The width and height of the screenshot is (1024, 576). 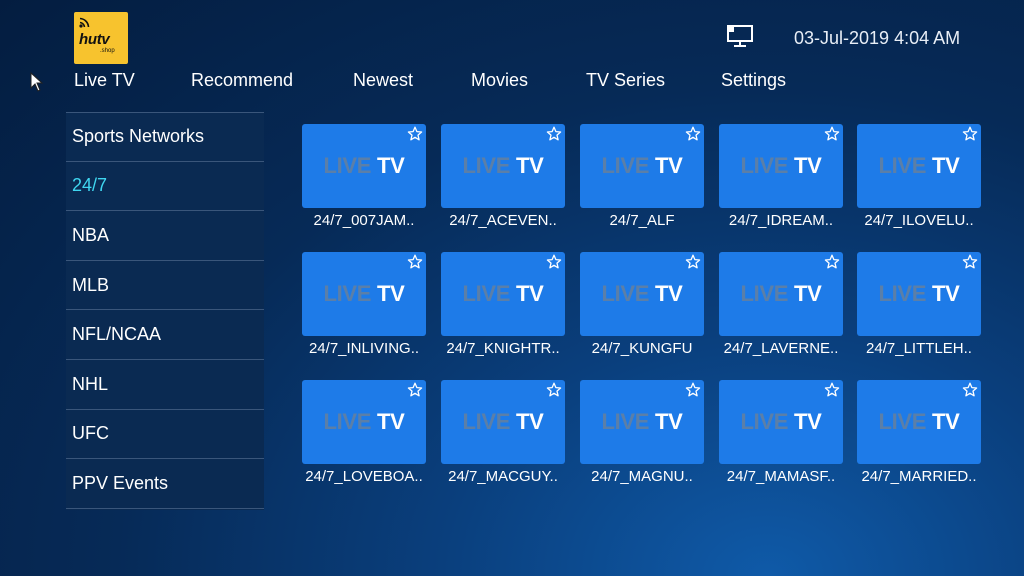 What do you see at coordinates (781, 220) in the screenshot?
I see `channel-title: 24/7_IDREAM..` at bounding box center [781, 220].